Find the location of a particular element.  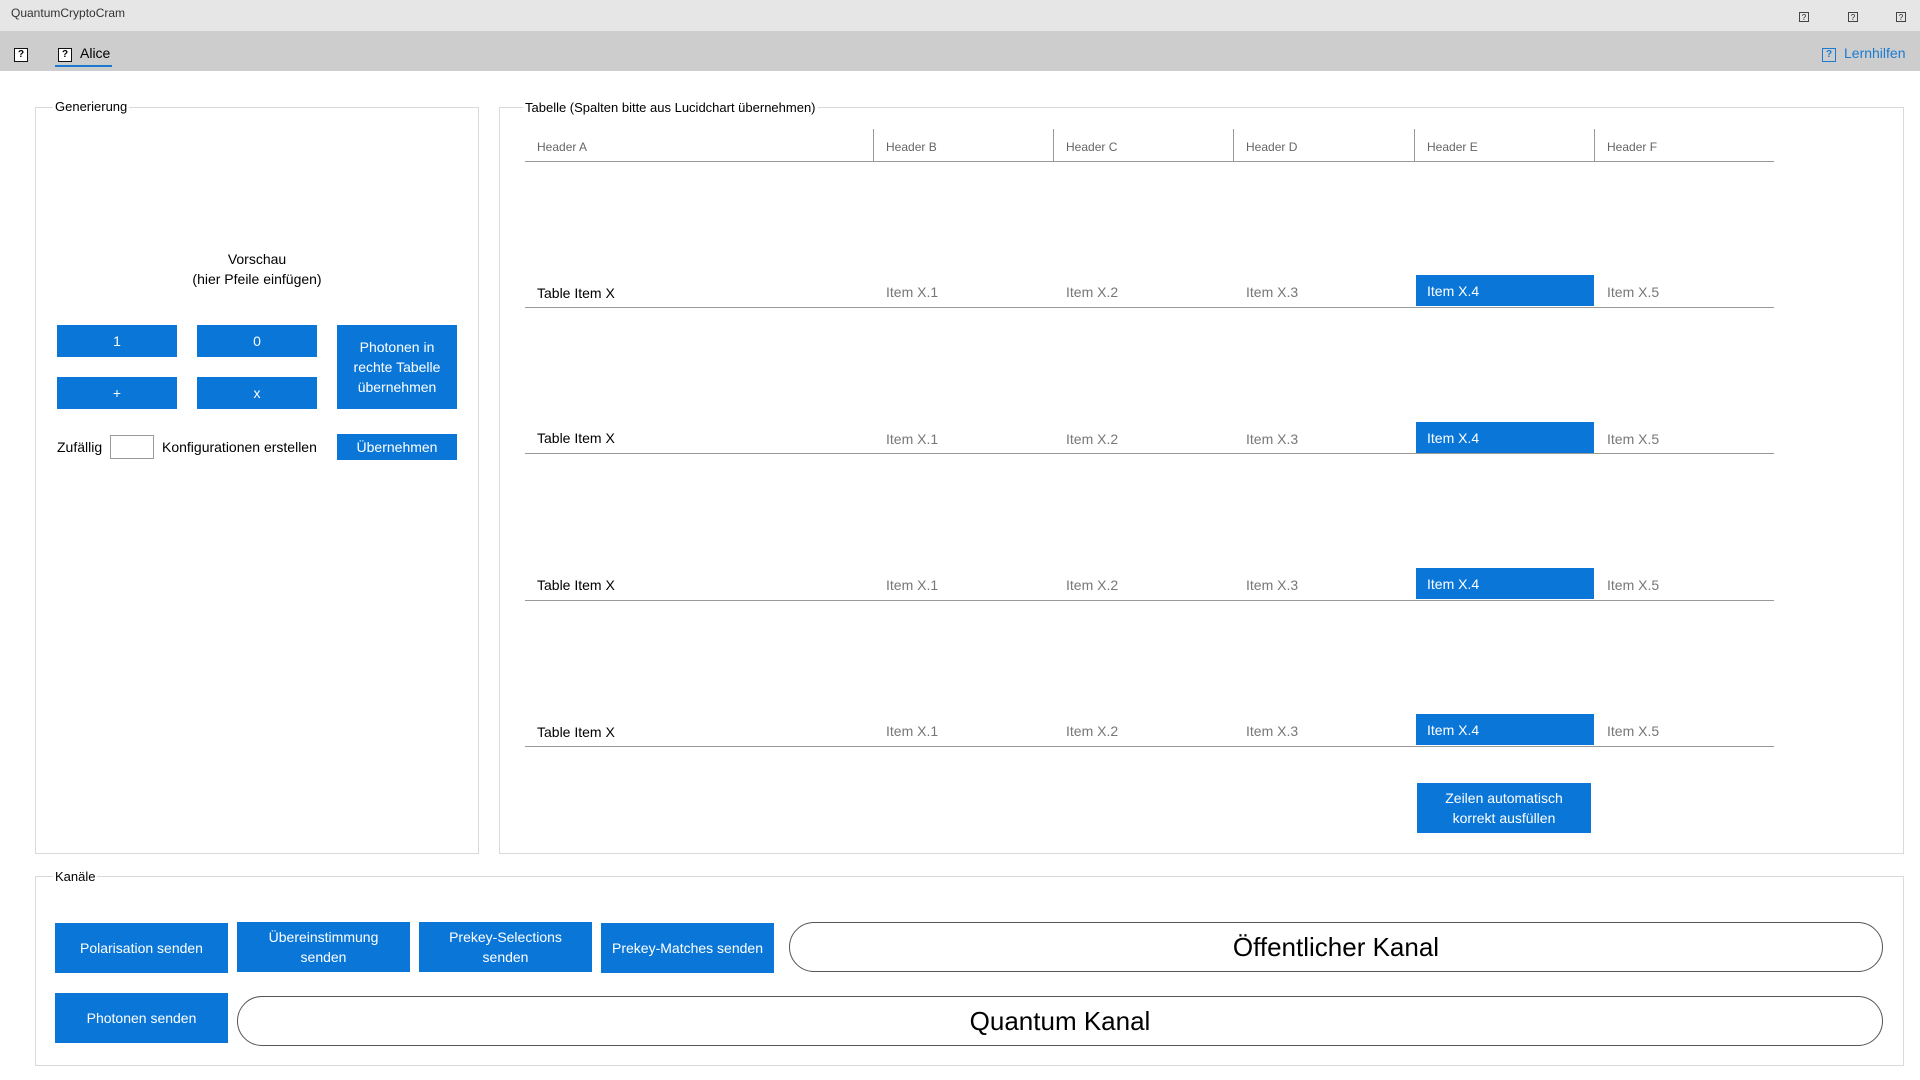

send-photons-button: Photonen senden is located at coordinates (141, 1018).